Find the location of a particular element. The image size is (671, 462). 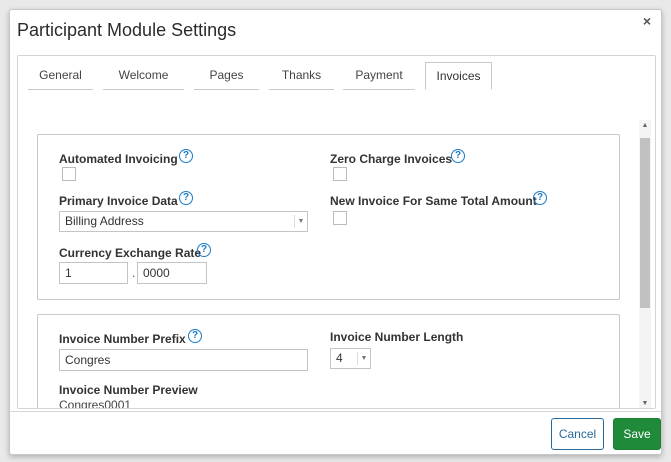

length-label: Invoice Number Length is located at coordinates (397, 337).